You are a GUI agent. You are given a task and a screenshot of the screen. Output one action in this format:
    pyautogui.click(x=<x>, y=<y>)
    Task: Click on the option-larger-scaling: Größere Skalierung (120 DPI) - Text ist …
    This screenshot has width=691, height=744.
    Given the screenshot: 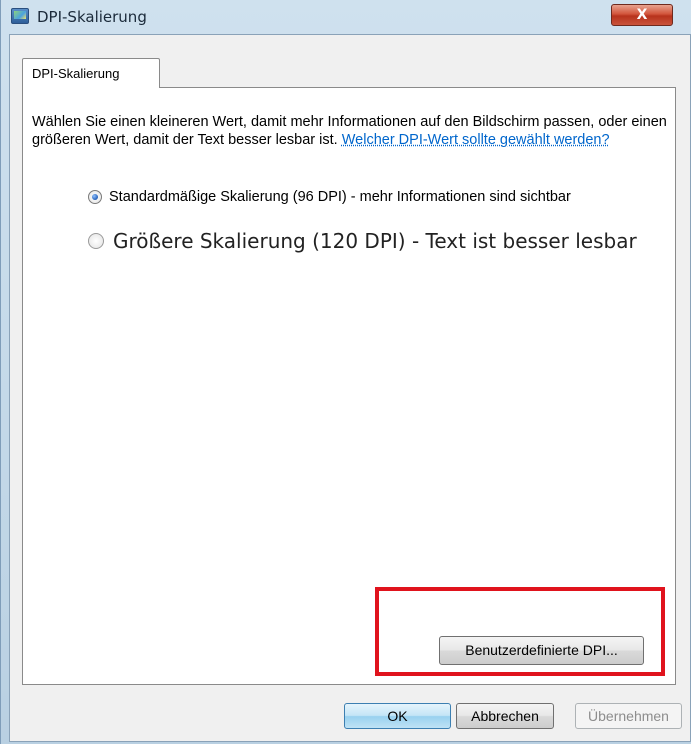 What is the action you would take?
    pyautogui.click(x=362, y=241)
    